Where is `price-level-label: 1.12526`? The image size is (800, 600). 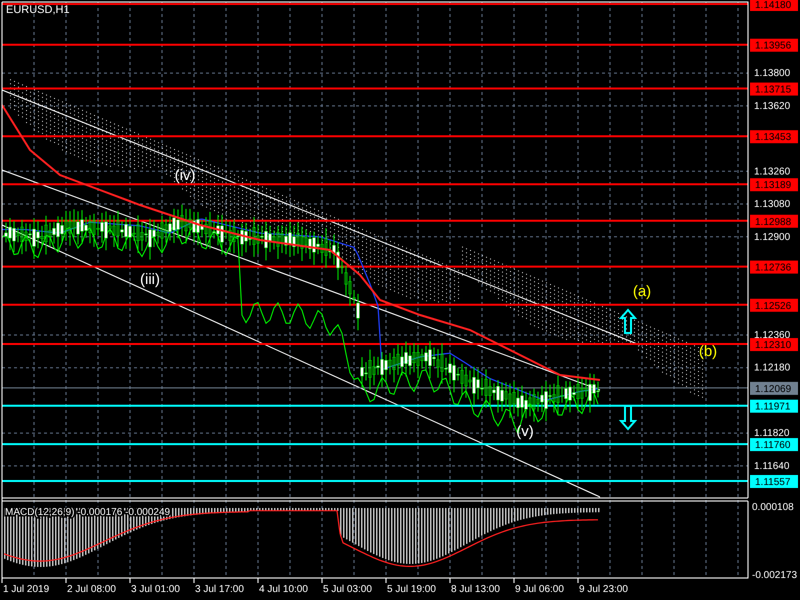
price-level-label: 1.12526 is located at coordinates (773, 306).